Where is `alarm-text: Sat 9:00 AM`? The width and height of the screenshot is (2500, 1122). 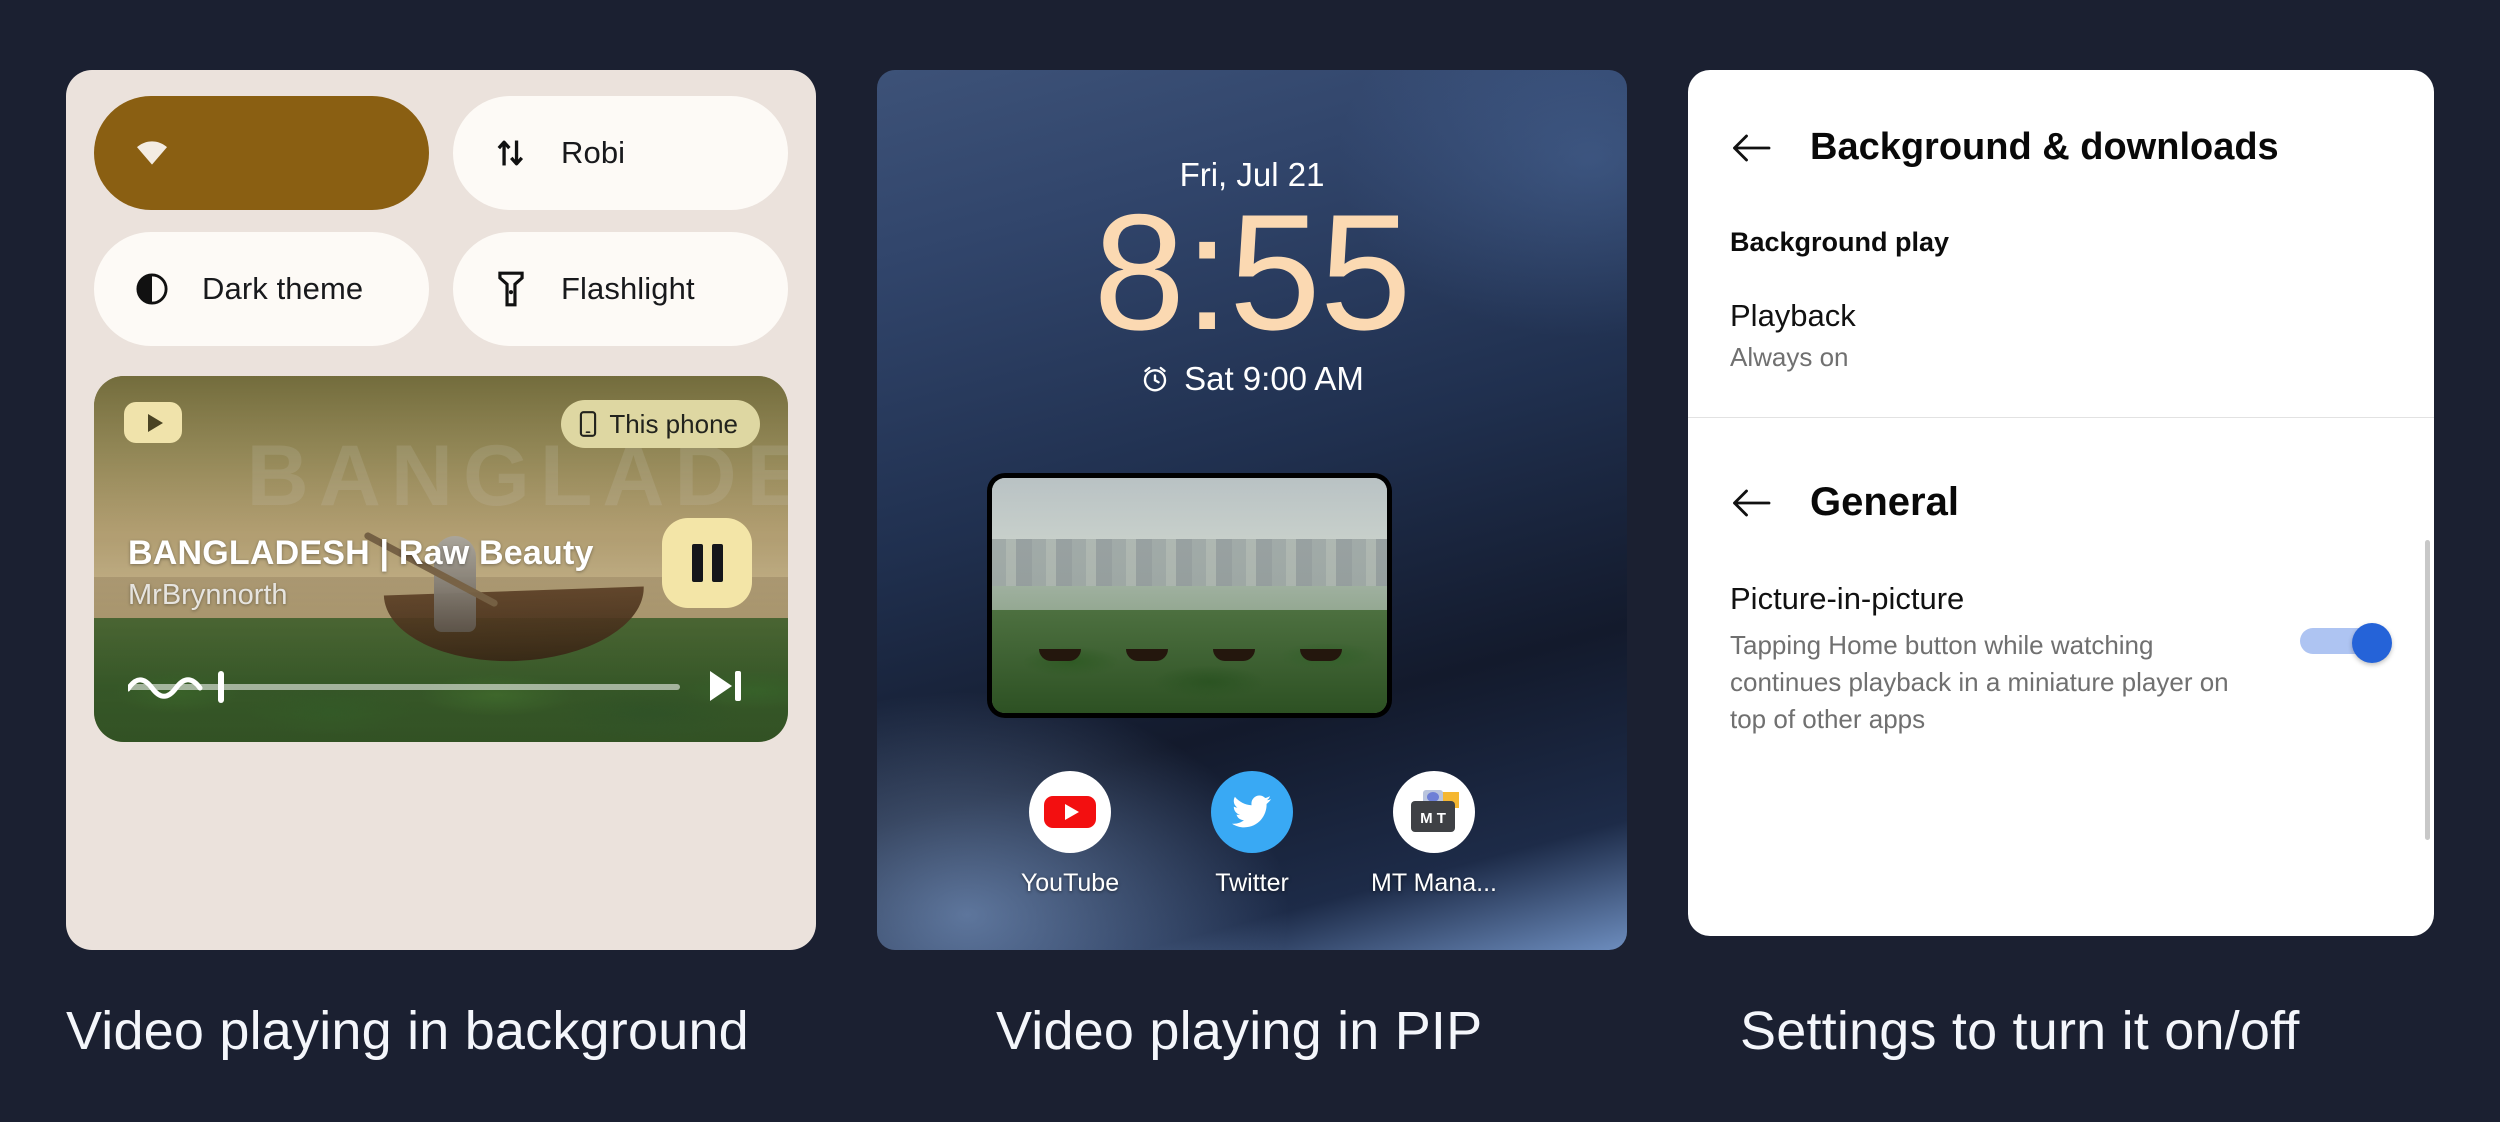
alarm-text: Sat 9:00 AM is located at coordinates (1274, 378).